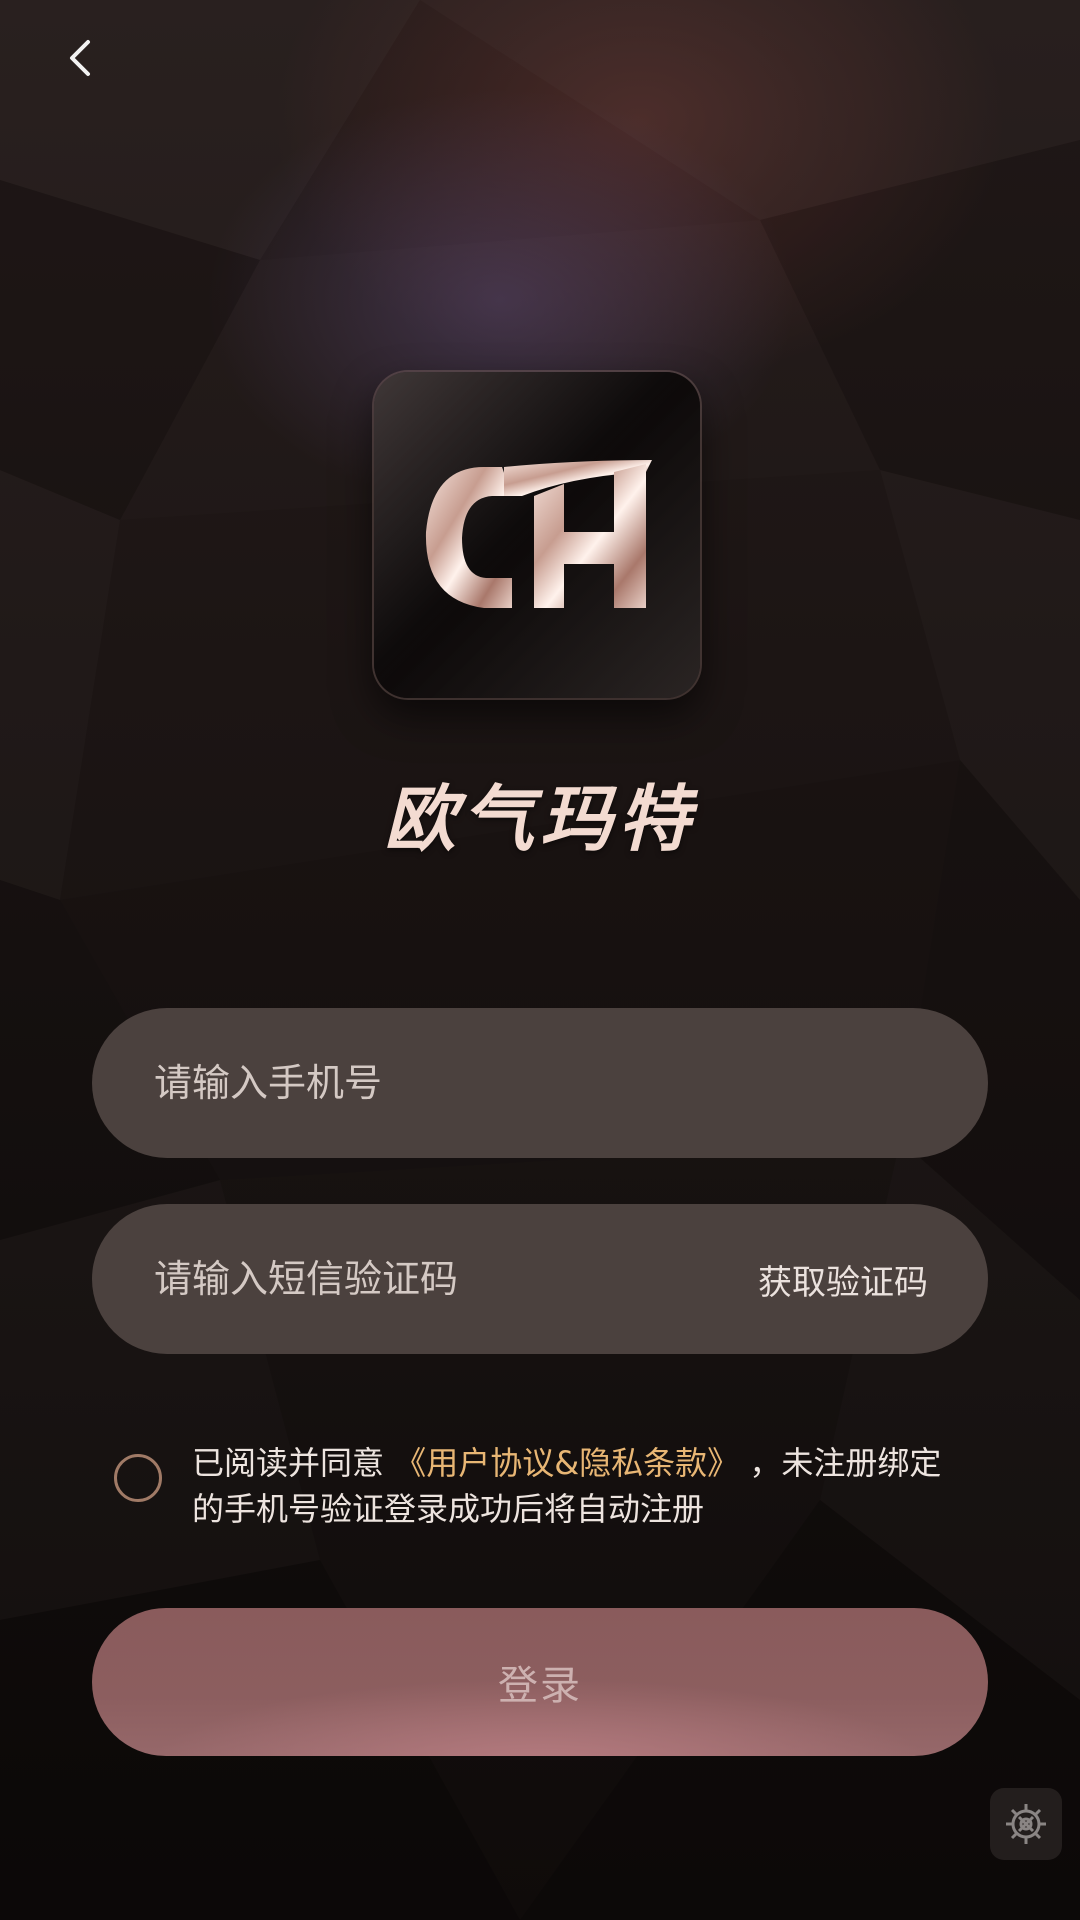  I want to click on ch-logo-icon, so click(537, 535).